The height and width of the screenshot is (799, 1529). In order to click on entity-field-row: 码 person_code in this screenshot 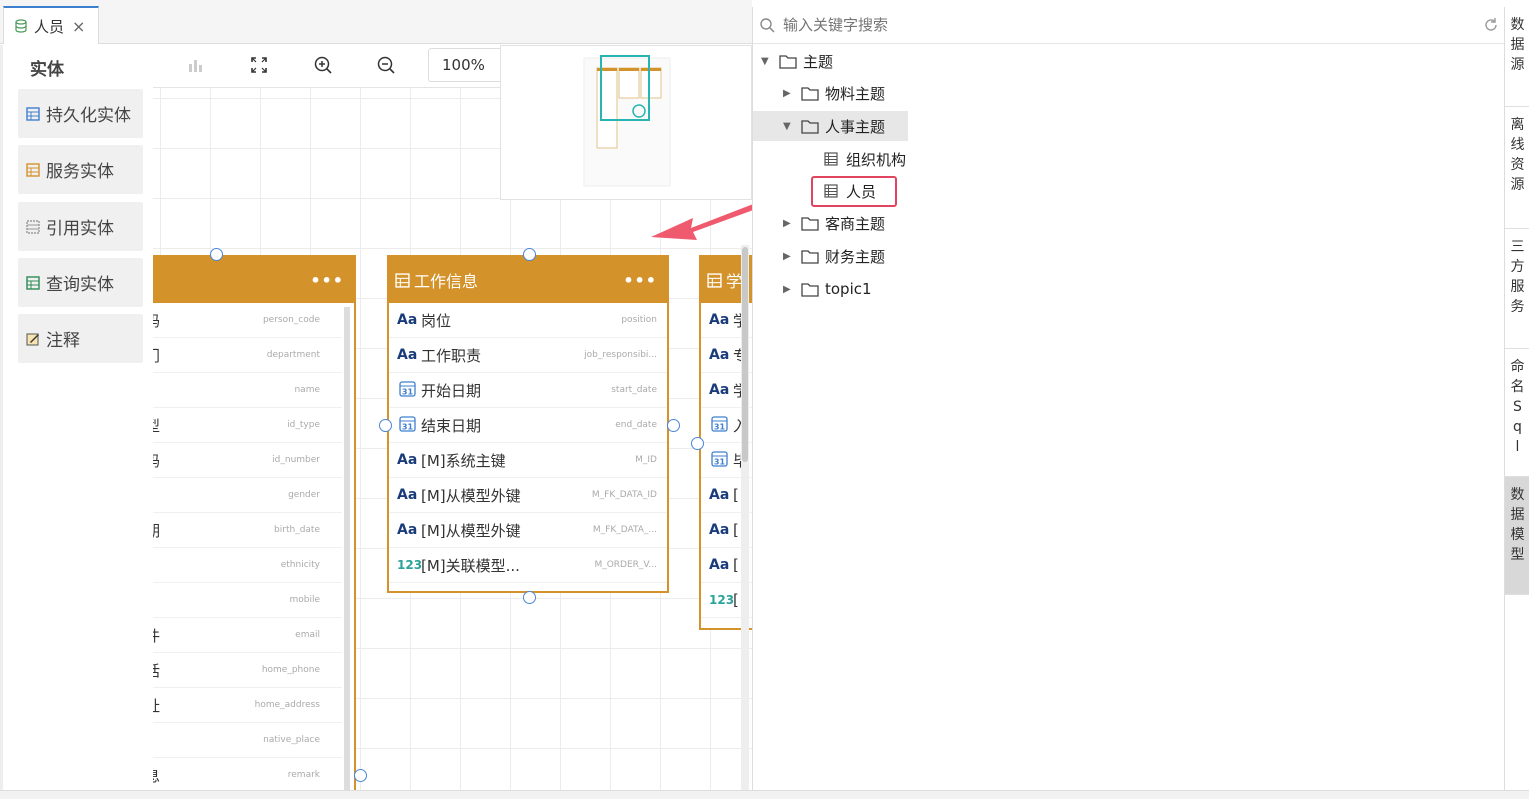, I will do `click(247, 320)`.